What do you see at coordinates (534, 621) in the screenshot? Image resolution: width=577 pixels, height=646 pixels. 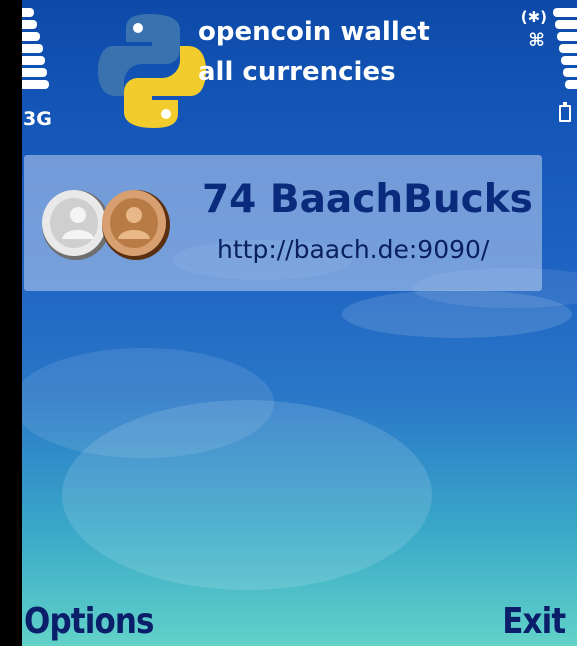 I see `exit-softkey: Exit` at bounding box center [534, 621].